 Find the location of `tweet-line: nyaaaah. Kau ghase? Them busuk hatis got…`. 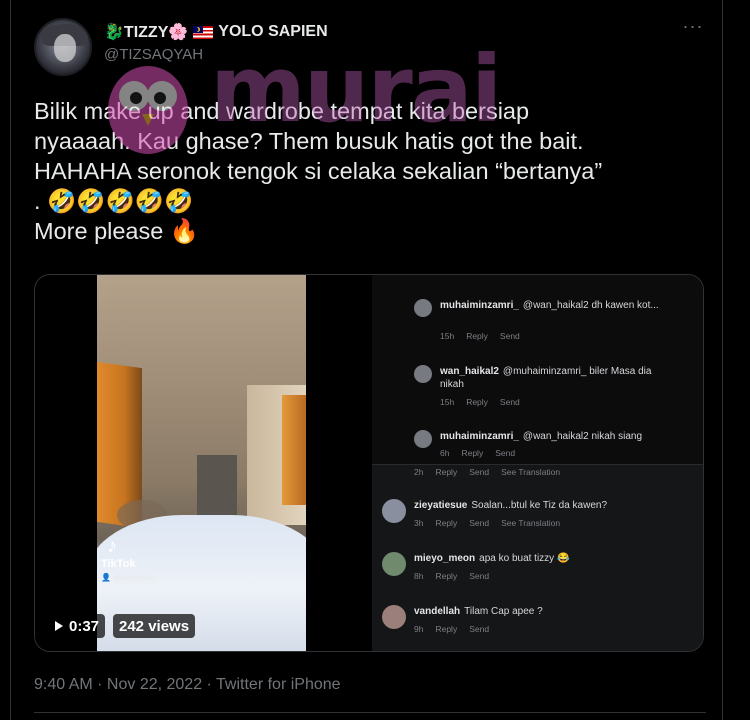

tweet-line: nyaaaah. Kau ghase? Them busuk hatis got… is located at coordinates (309, 141).